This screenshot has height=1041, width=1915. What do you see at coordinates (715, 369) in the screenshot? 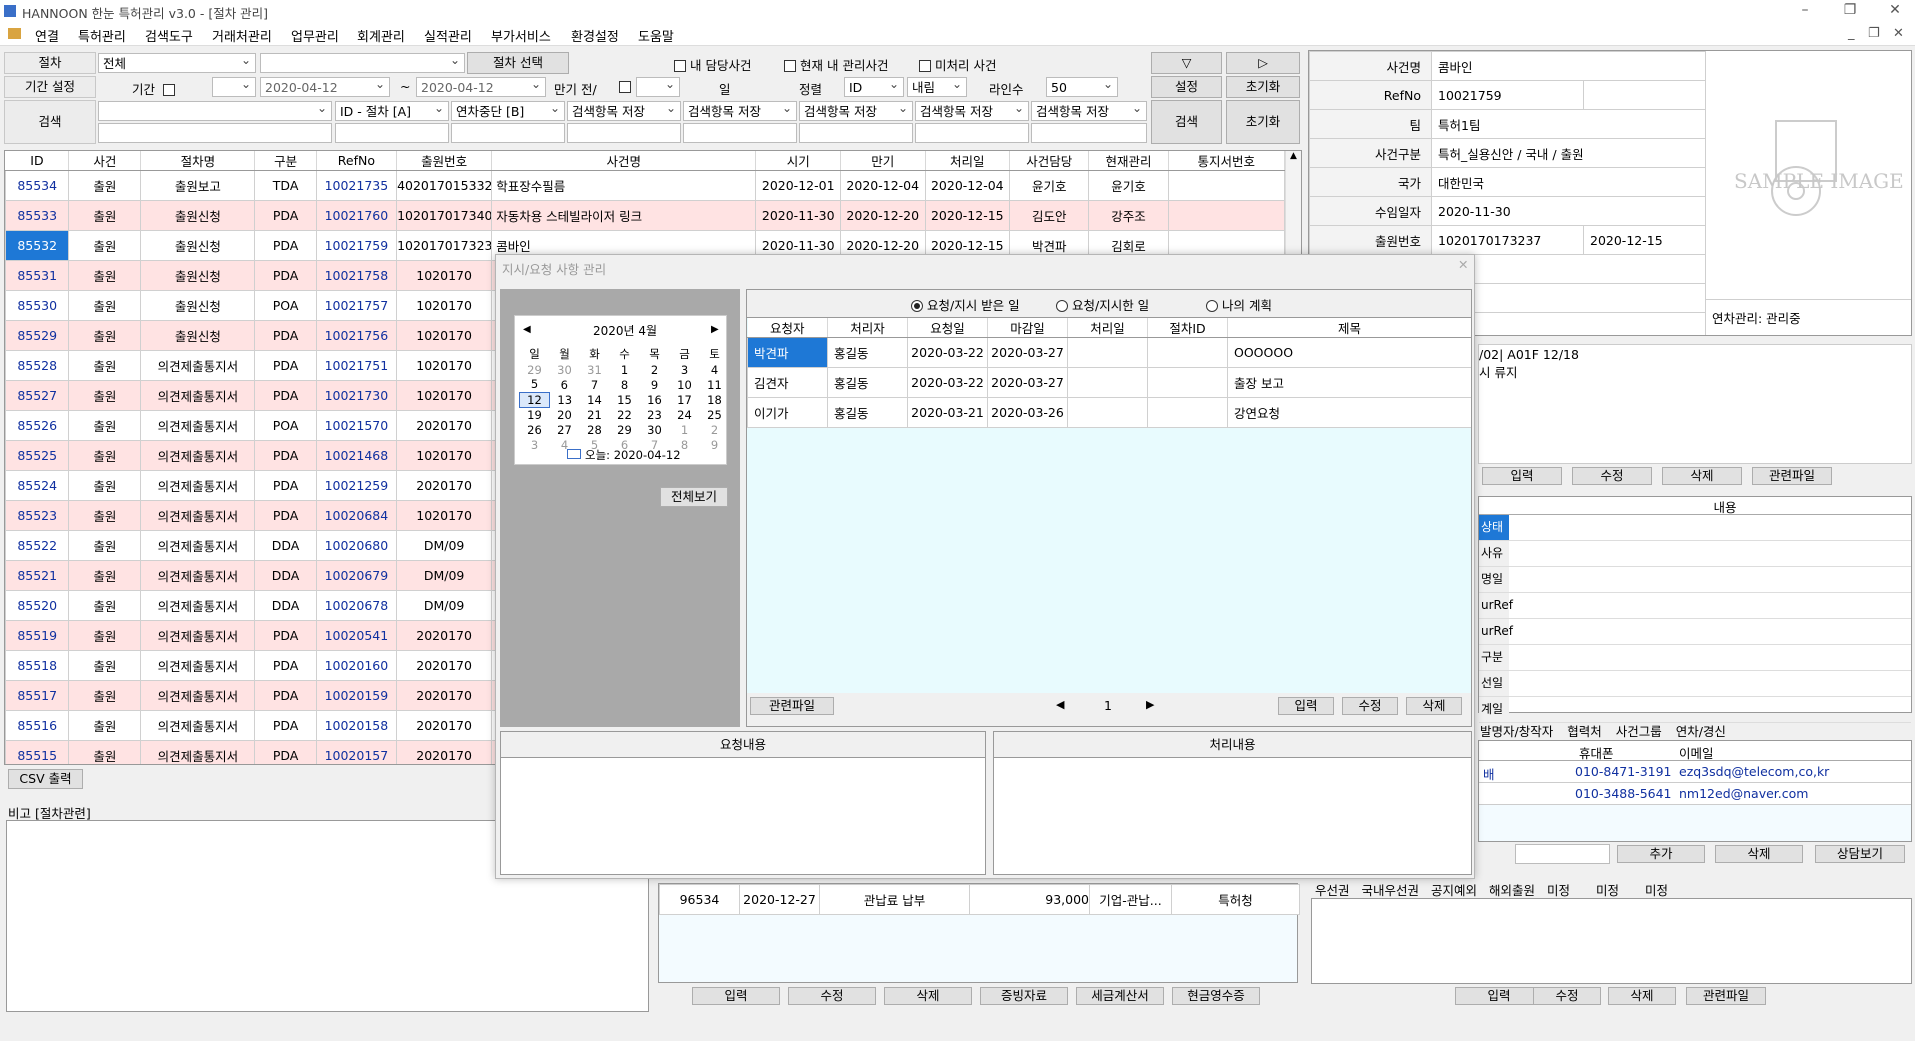
I see `calendar-day: 4` at bounding box center [715, 369].